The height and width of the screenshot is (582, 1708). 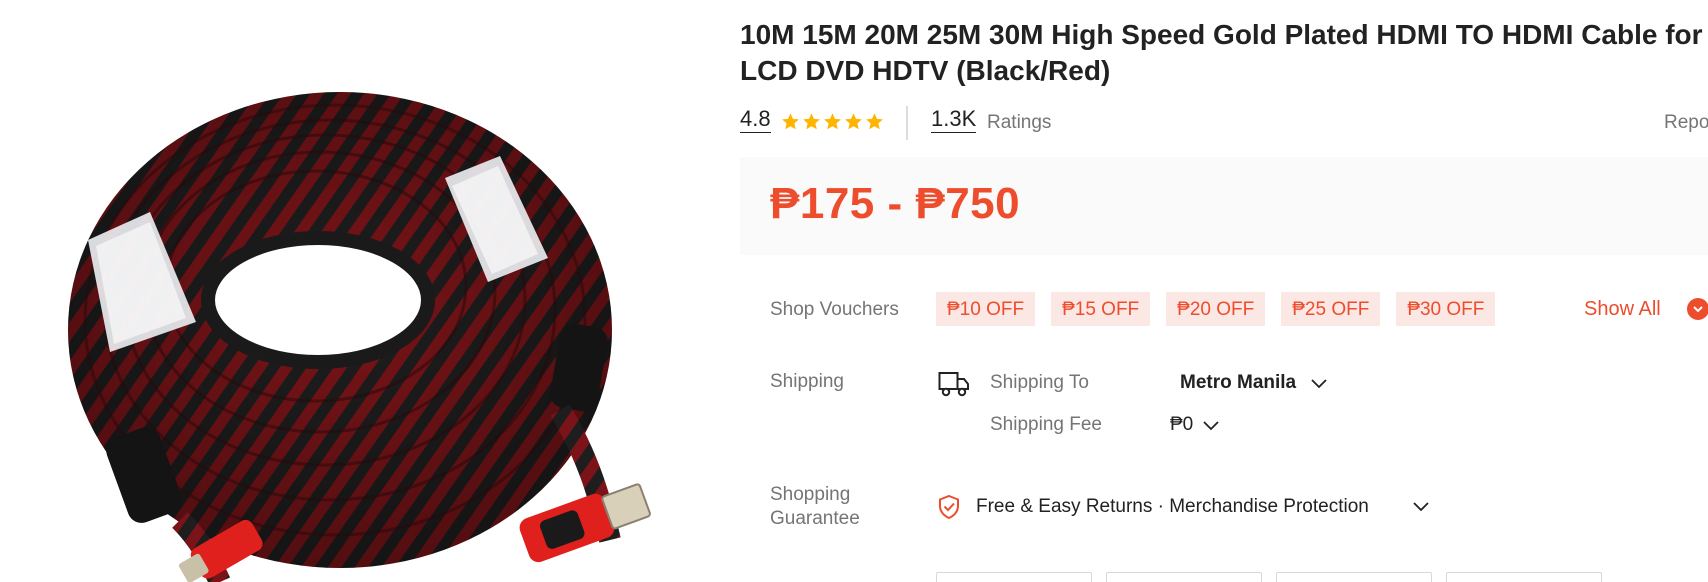 What do you see at coordinates (807, 381) in the screenshot?
I see `shipping-label: Shipping` at bounding box center [807, 381].